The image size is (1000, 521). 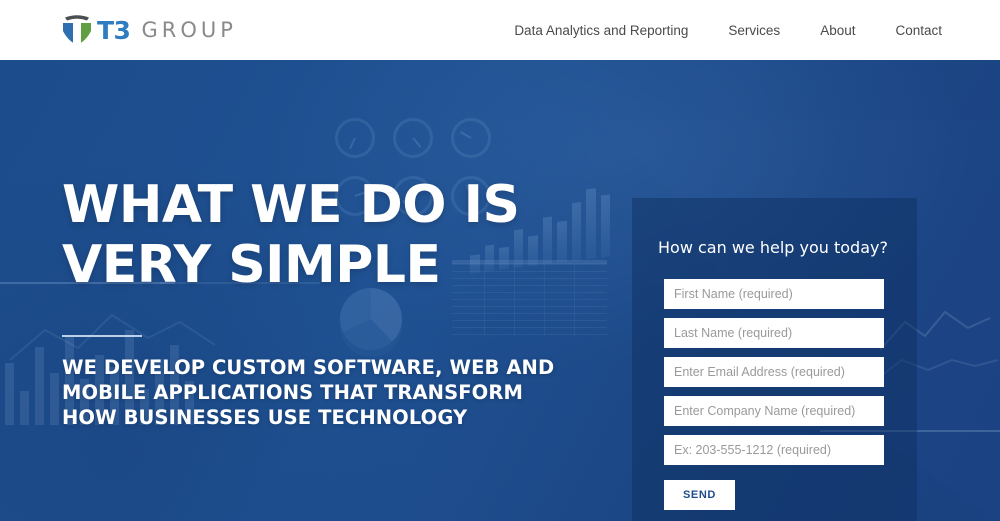 I want to click on hero-headline: WHAT WE DO IS VERY SIMPLE, so click(x=322, y=235).